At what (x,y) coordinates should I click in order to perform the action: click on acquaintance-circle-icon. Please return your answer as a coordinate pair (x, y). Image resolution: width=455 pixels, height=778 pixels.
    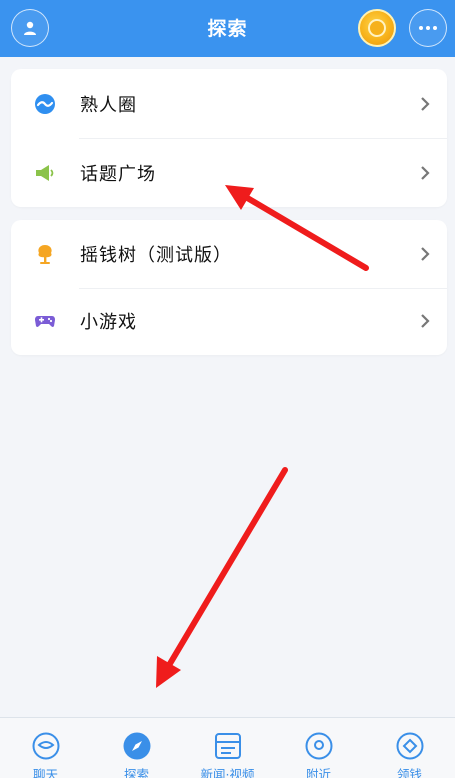
    Looking at the image, I should click on (45, 104).